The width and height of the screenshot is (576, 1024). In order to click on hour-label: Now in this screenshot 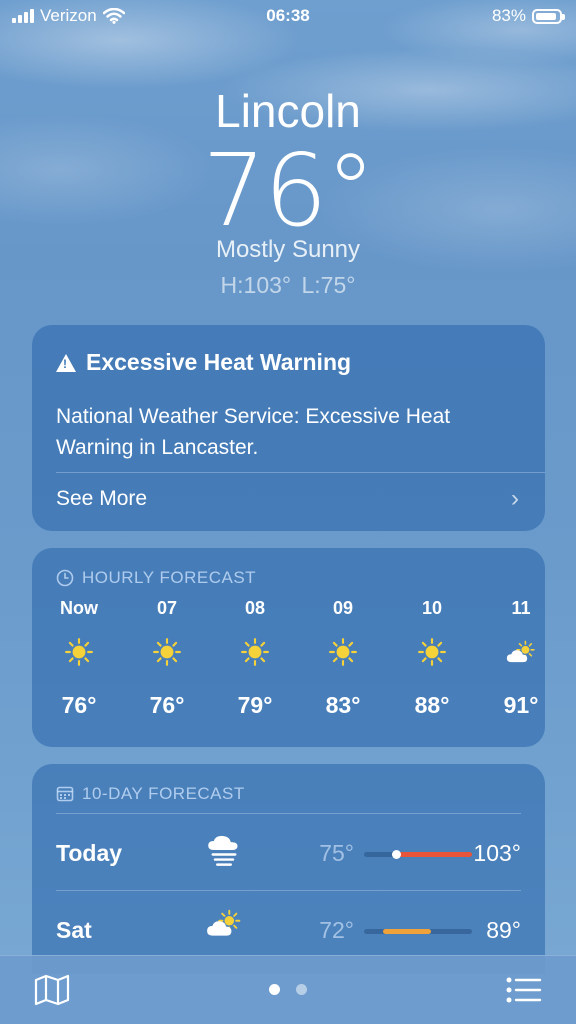, I will do `click(79, 608)`.